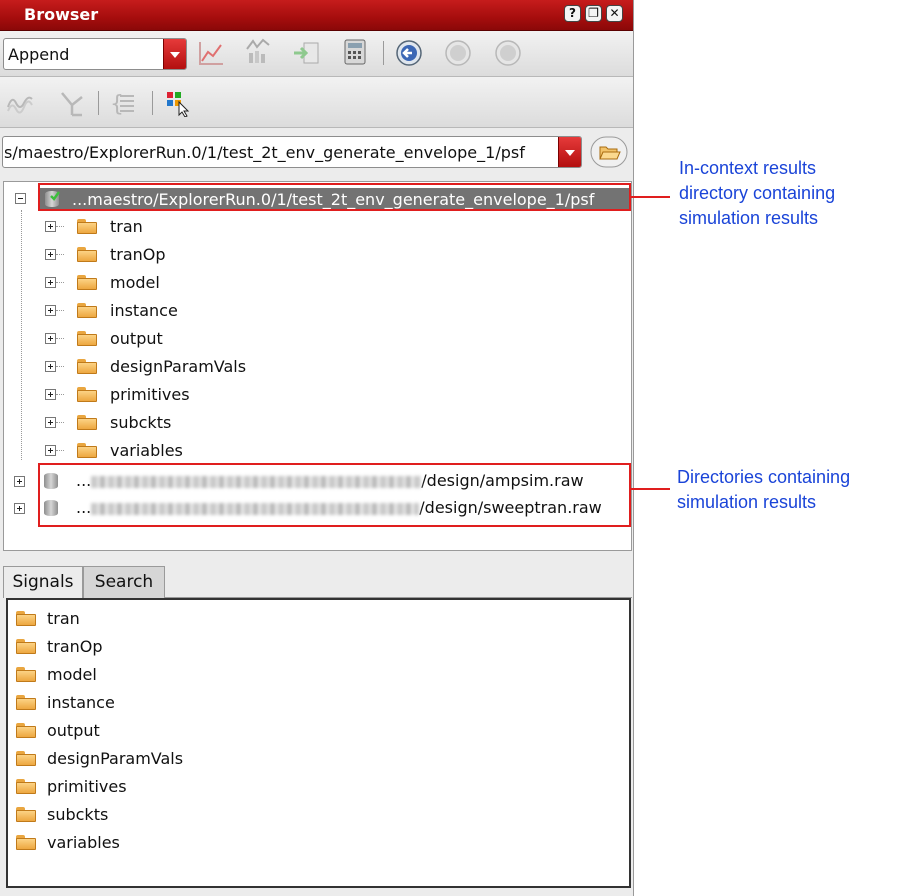  I want to click on open-folder-icon, so click(609, 152).